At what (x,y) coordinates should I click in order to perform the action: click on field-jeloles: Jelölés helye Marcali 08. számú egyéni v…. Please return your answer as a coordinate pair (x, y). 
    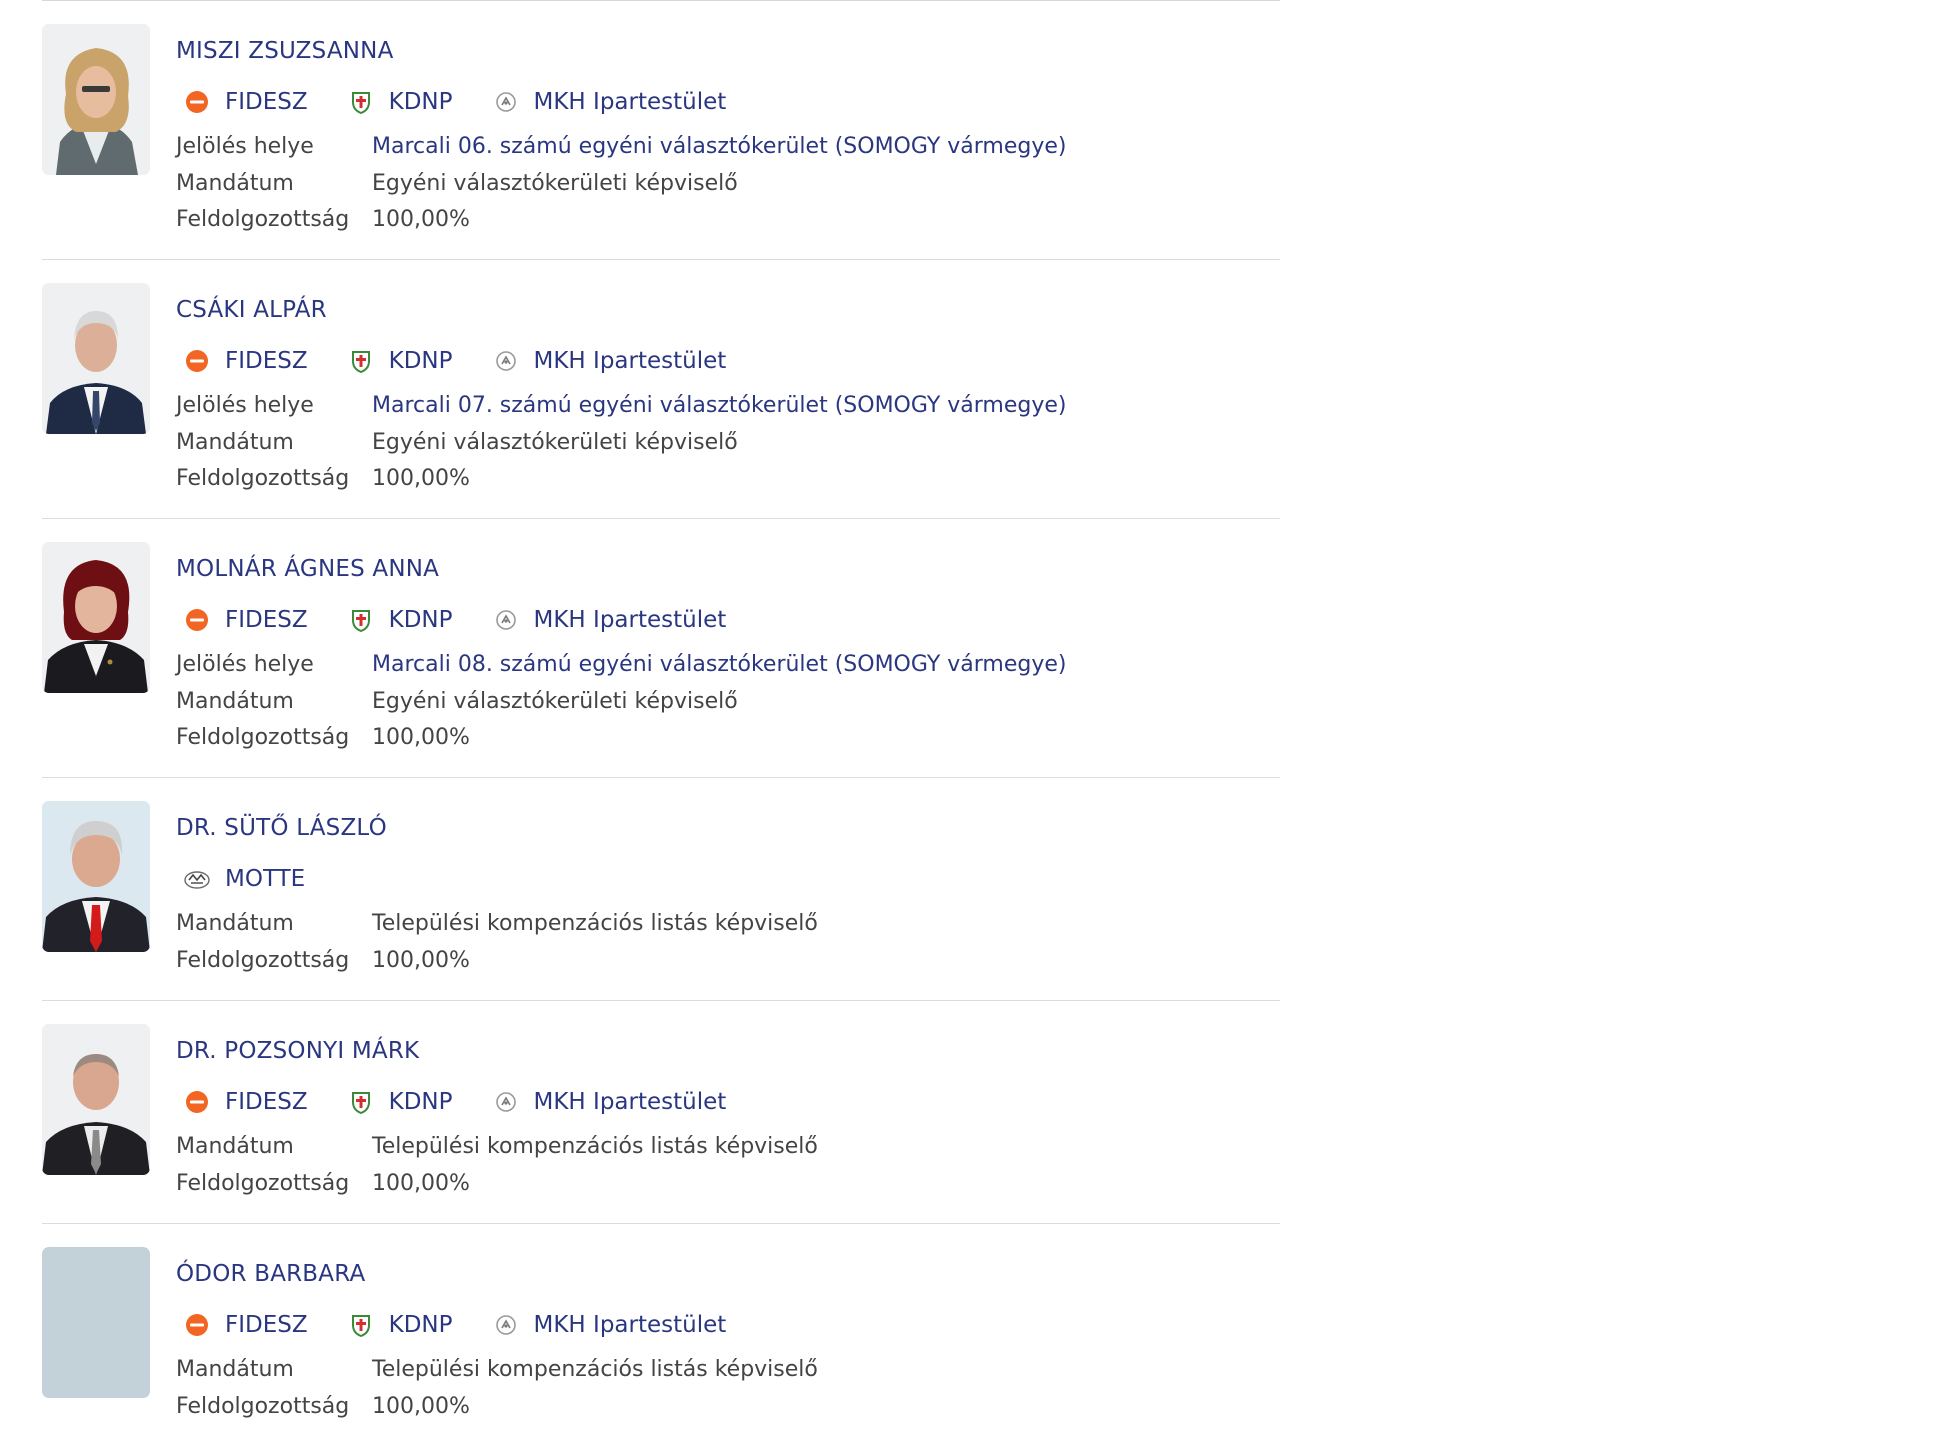
    Looking at the image, I should click on (728, 665).